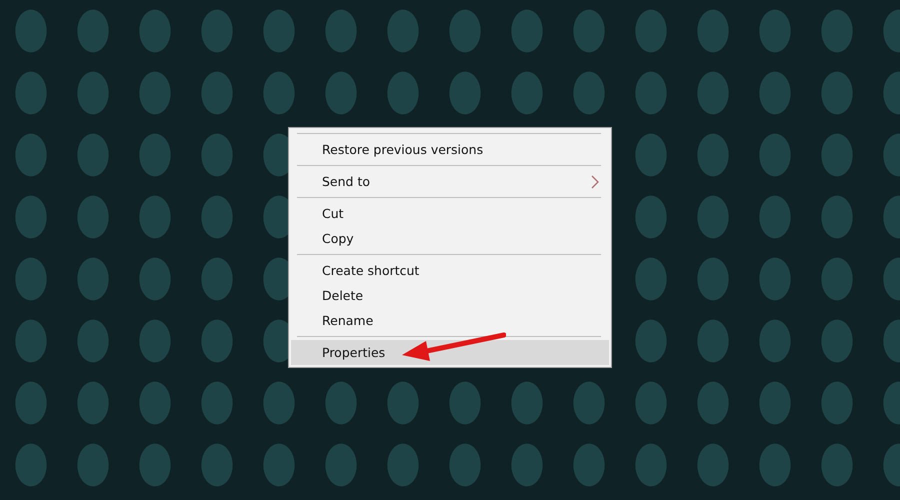 The width and height of the screenshot is (900, 500). Describe the element at coordinates (450, 295) in the screenshot. I see `menu-item: Delete` at that location.